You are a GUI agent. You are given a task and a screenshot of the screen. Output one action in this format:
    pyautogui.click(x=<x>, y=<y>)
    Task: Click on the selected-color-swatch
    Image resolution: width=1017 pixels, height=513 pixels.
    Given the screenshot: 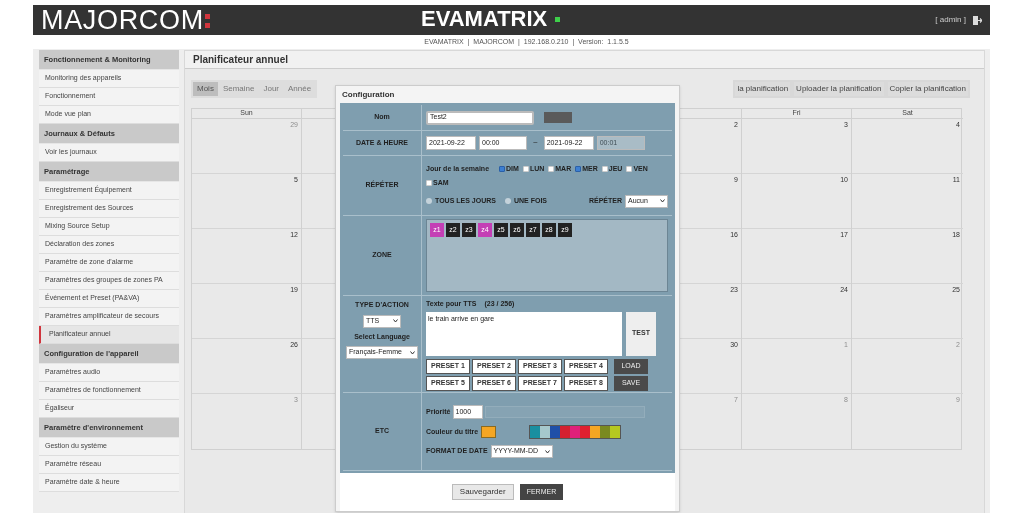 What is the action you would take?
    pyautogui.click(x=489, y=432)
    